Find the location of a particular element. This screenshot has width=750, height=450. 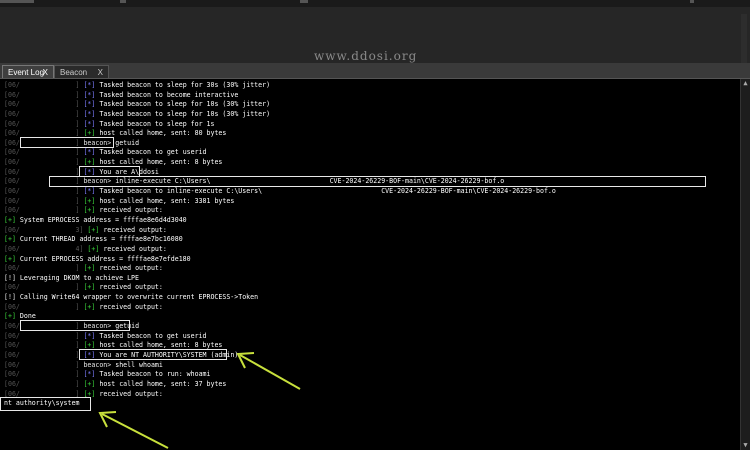

tab-event-log: Event Log X is located at coordinates (28, 71).